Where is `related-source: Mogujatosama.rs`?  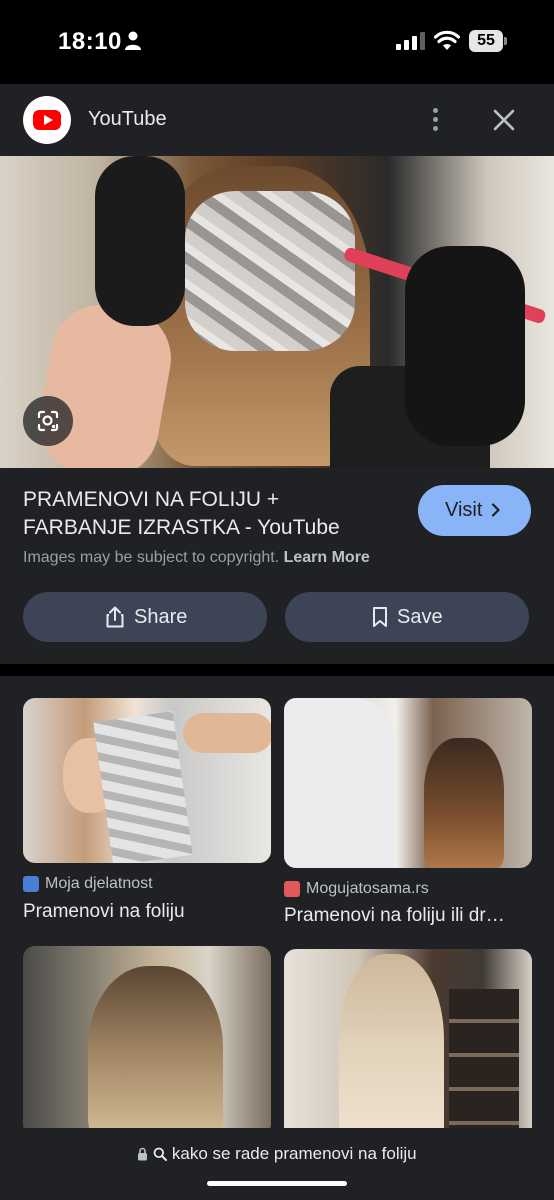
related-source: Mogujatosama.rs is located at coordinates (356, 889).